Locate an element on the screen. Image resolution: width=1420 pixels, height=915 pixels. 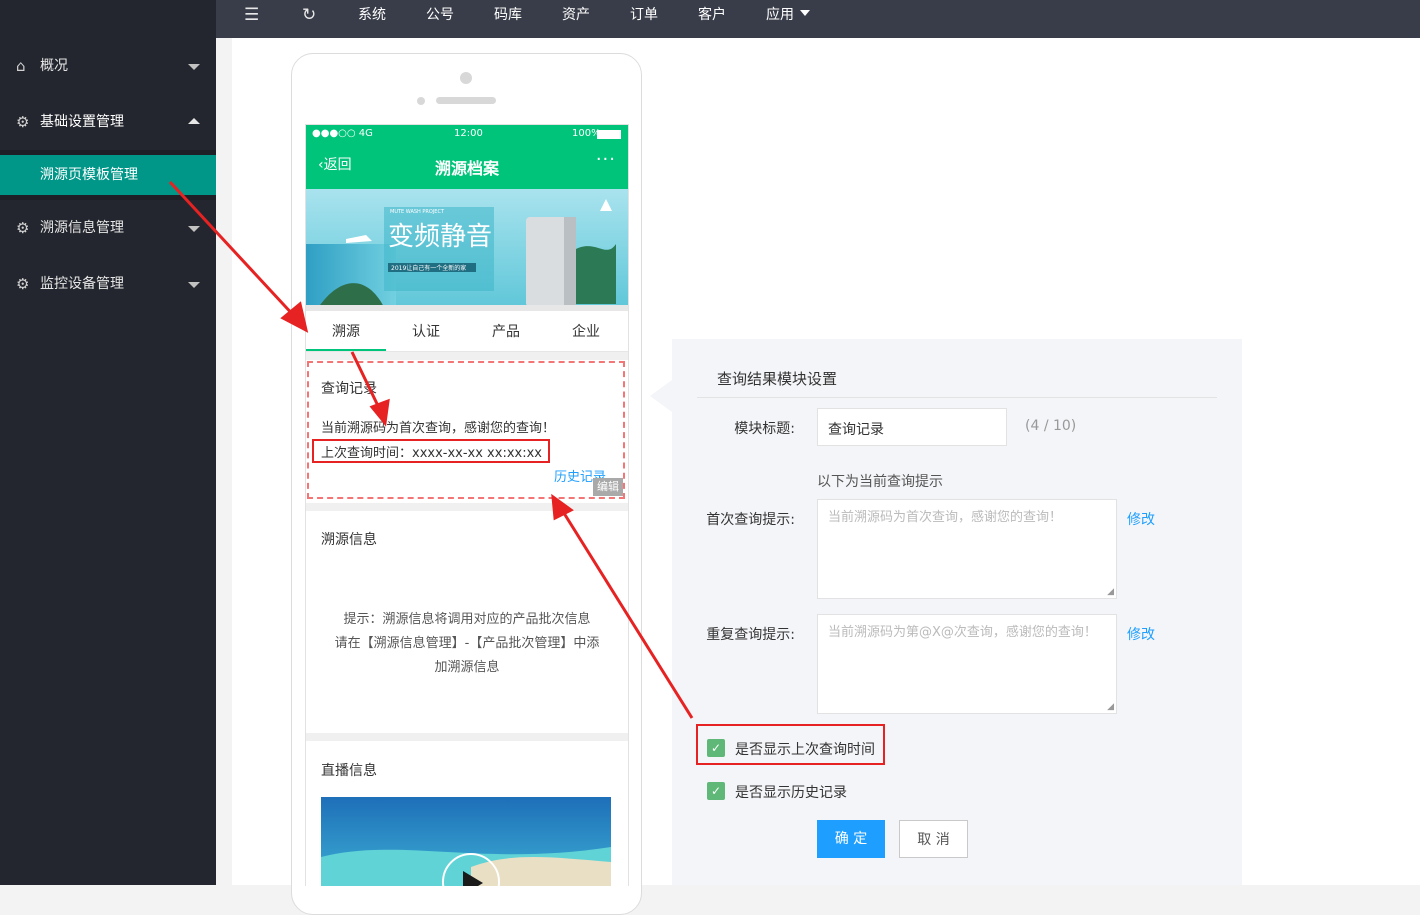
phone-sensor is located at coordinates (421, 101).